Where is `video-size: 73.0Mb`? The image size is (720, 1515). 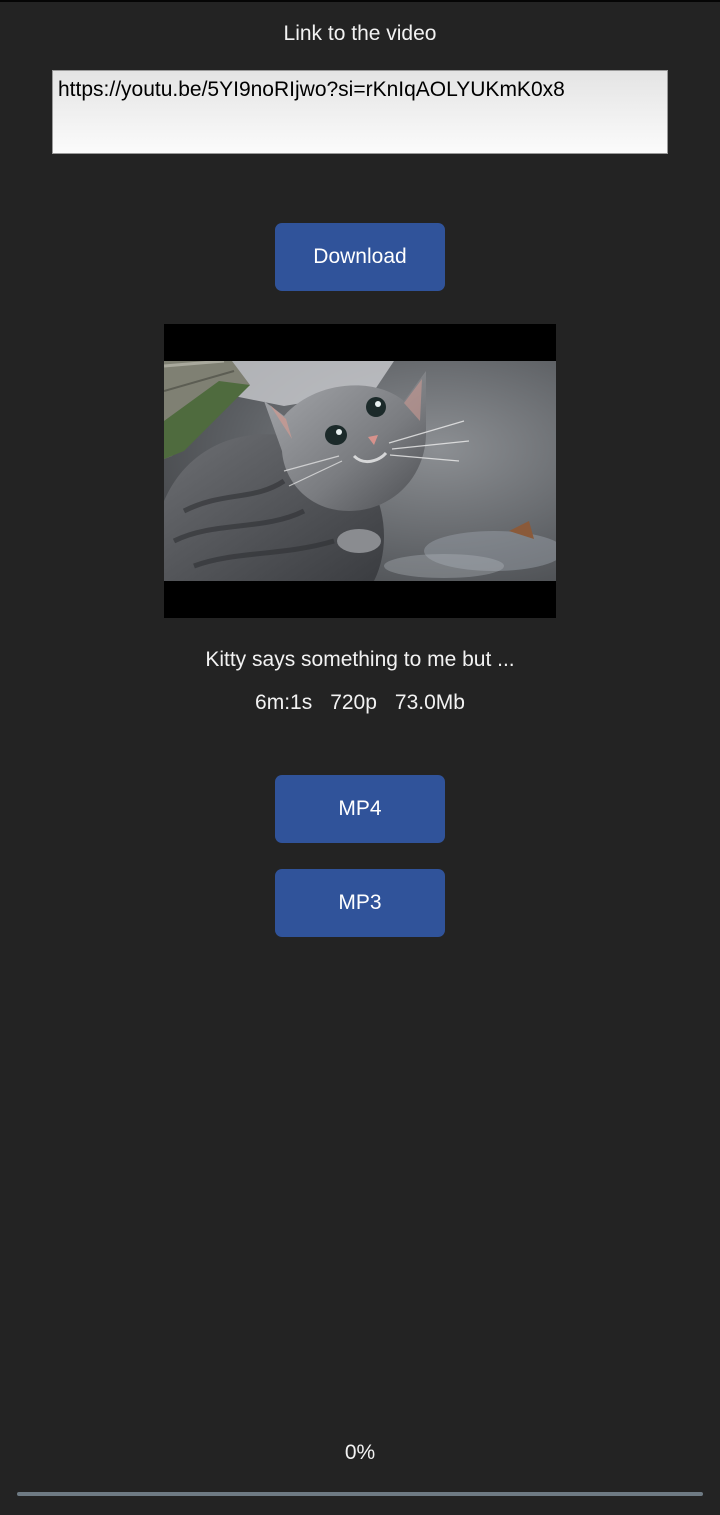 video-size: 73.0Mb is located at coordinates (429, 702).